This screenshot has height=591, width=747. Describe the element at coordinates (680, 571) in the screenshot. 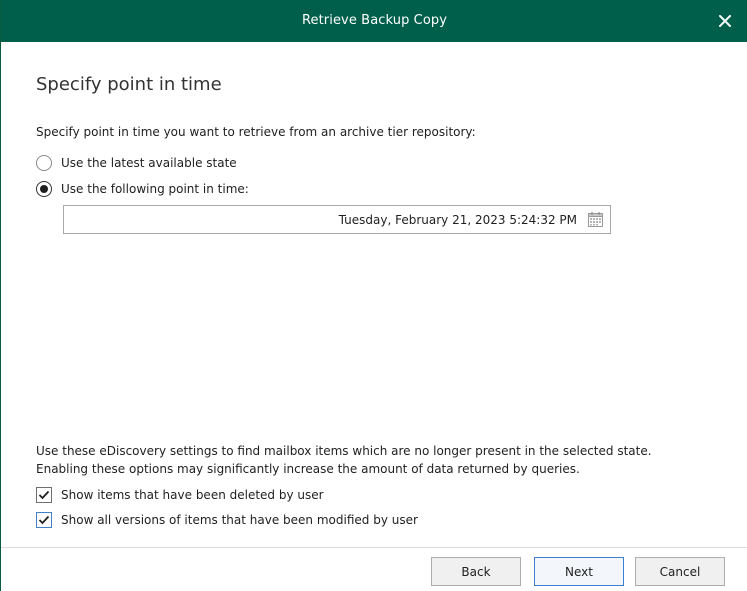

I see `cancel-button: Cancel` at that location.